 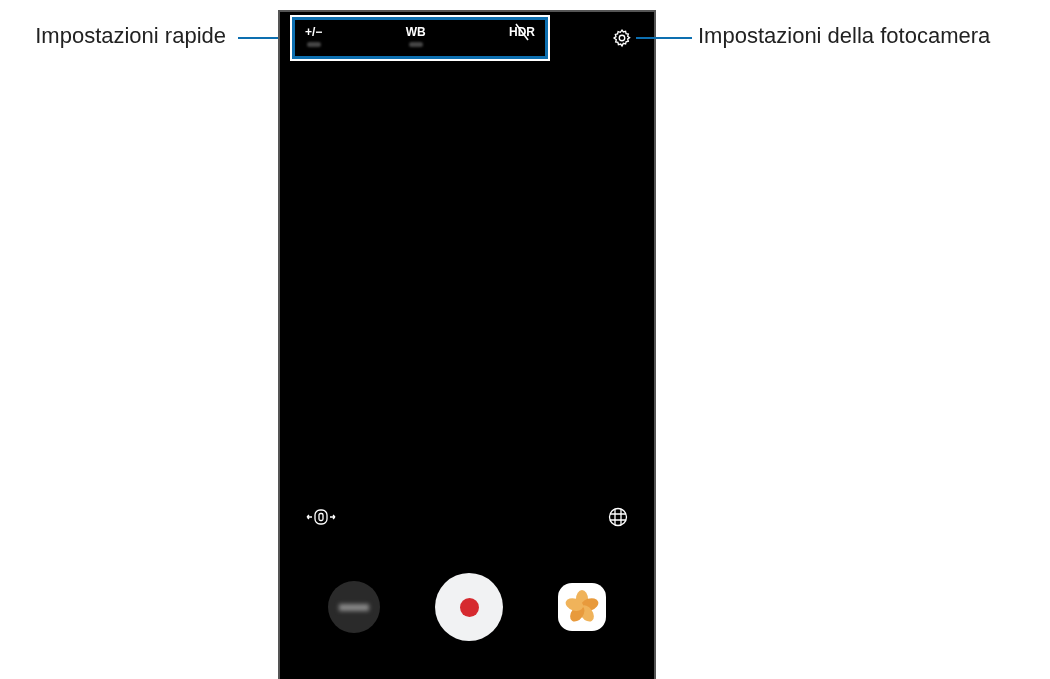 I want to click on leader-line, so click(x=664, y=38).